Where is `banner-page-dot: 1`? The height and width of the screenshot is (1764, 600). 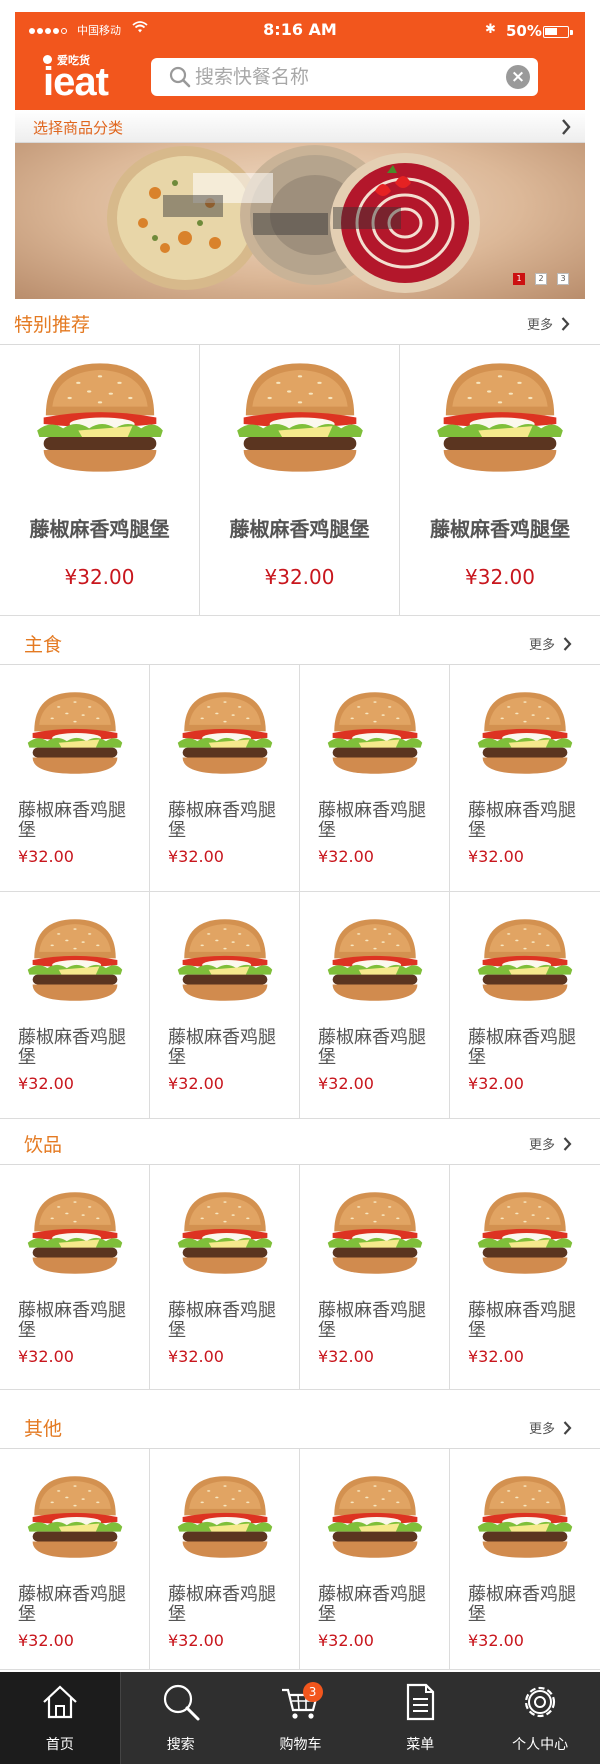 banner-page-dot: 1 is located at coordinates (519, 279).